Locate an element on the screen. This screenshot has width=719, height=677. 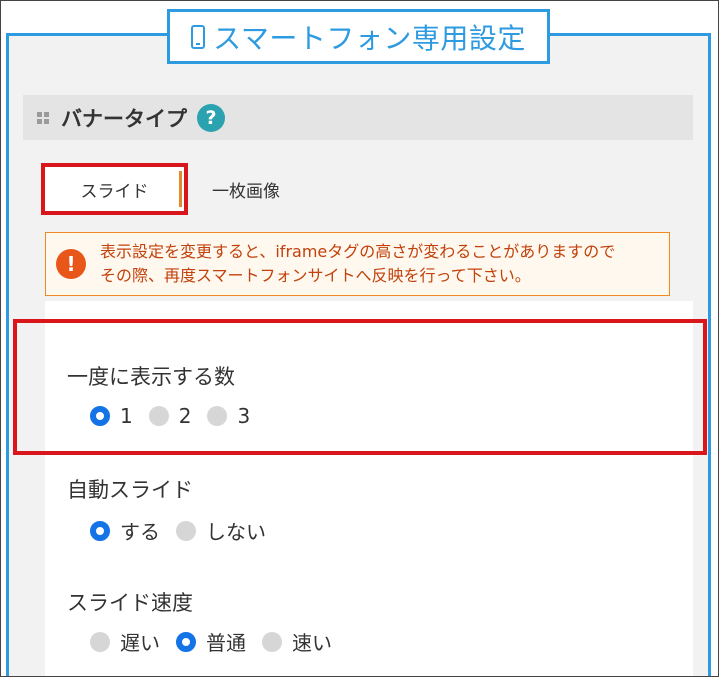
radio-option-fast: 速い is located at coordinates (297, 641).